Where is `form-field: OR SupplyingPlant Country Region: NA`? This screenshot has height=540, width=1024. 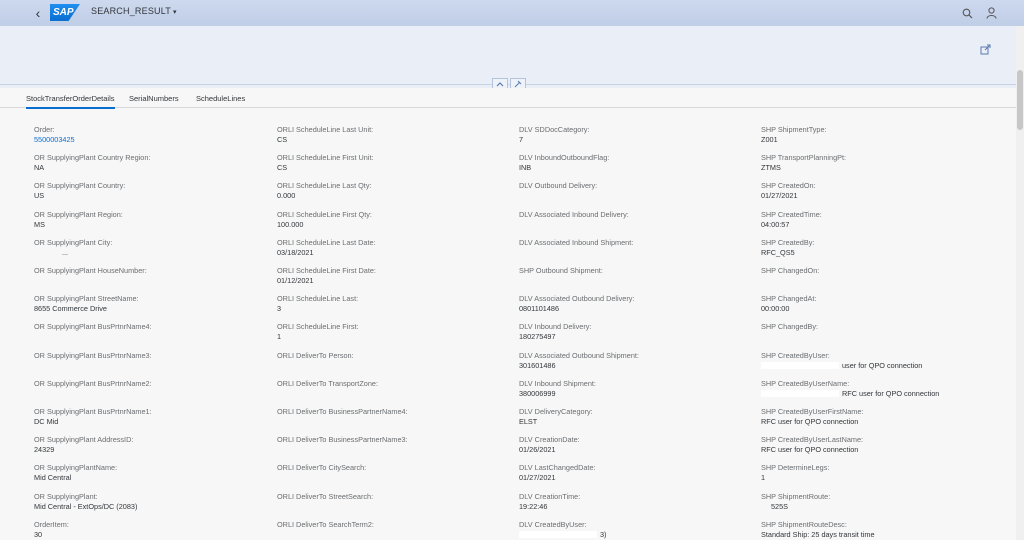
form-field: OR SupplyingPlant Country Region: NA is located at coordinates (92, 163).